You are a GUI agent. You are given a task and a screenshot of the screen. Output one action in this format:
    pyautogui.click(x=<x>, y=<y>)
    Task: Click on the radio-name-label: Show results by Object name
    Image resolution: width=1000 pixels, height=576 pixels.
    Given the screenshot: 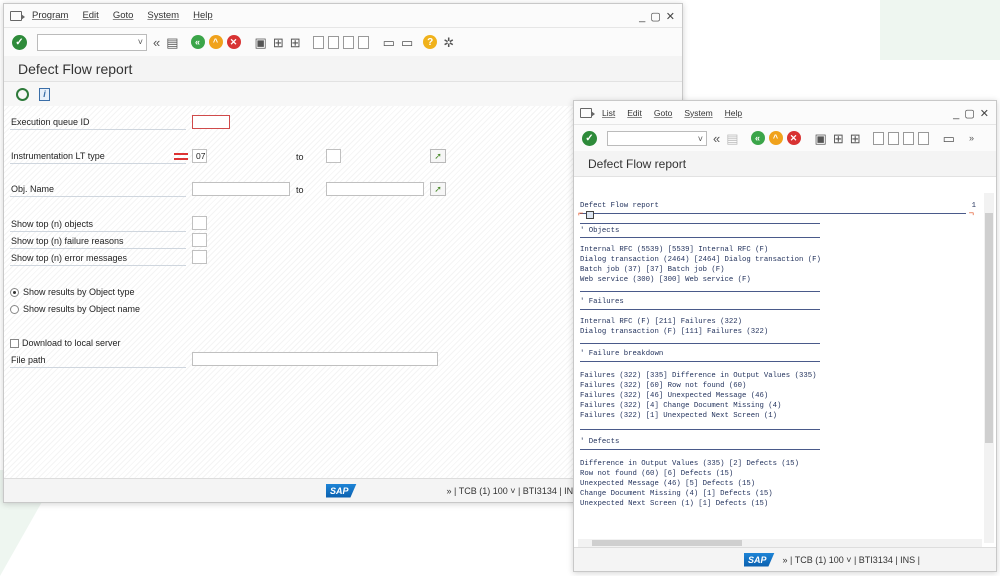 What is the action you would take?
    pyautogui.click(x=82, y=309)
    